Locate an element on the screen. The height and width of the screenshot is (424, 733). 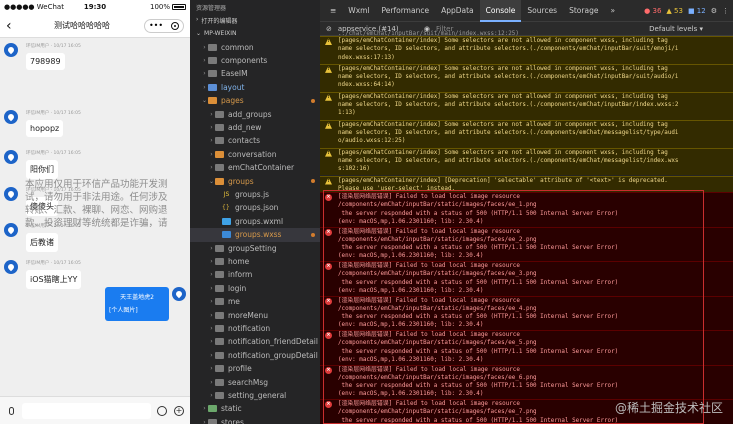
sent-bubble: 天王盖地虎2 [个人图片] is located at coordinates (137, 304).